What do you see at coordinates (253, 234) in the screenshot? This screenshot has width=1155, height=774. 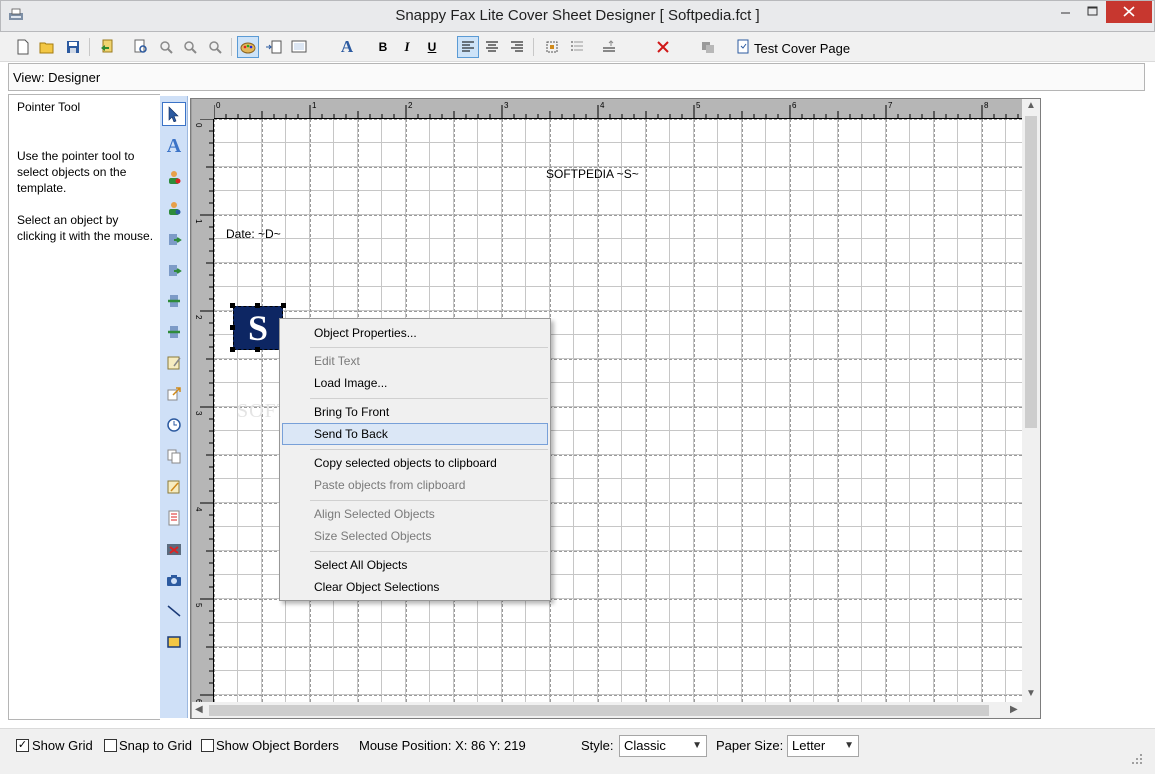 I see `date-text-field: Date: ~D~` at bounding box center [253, 234].